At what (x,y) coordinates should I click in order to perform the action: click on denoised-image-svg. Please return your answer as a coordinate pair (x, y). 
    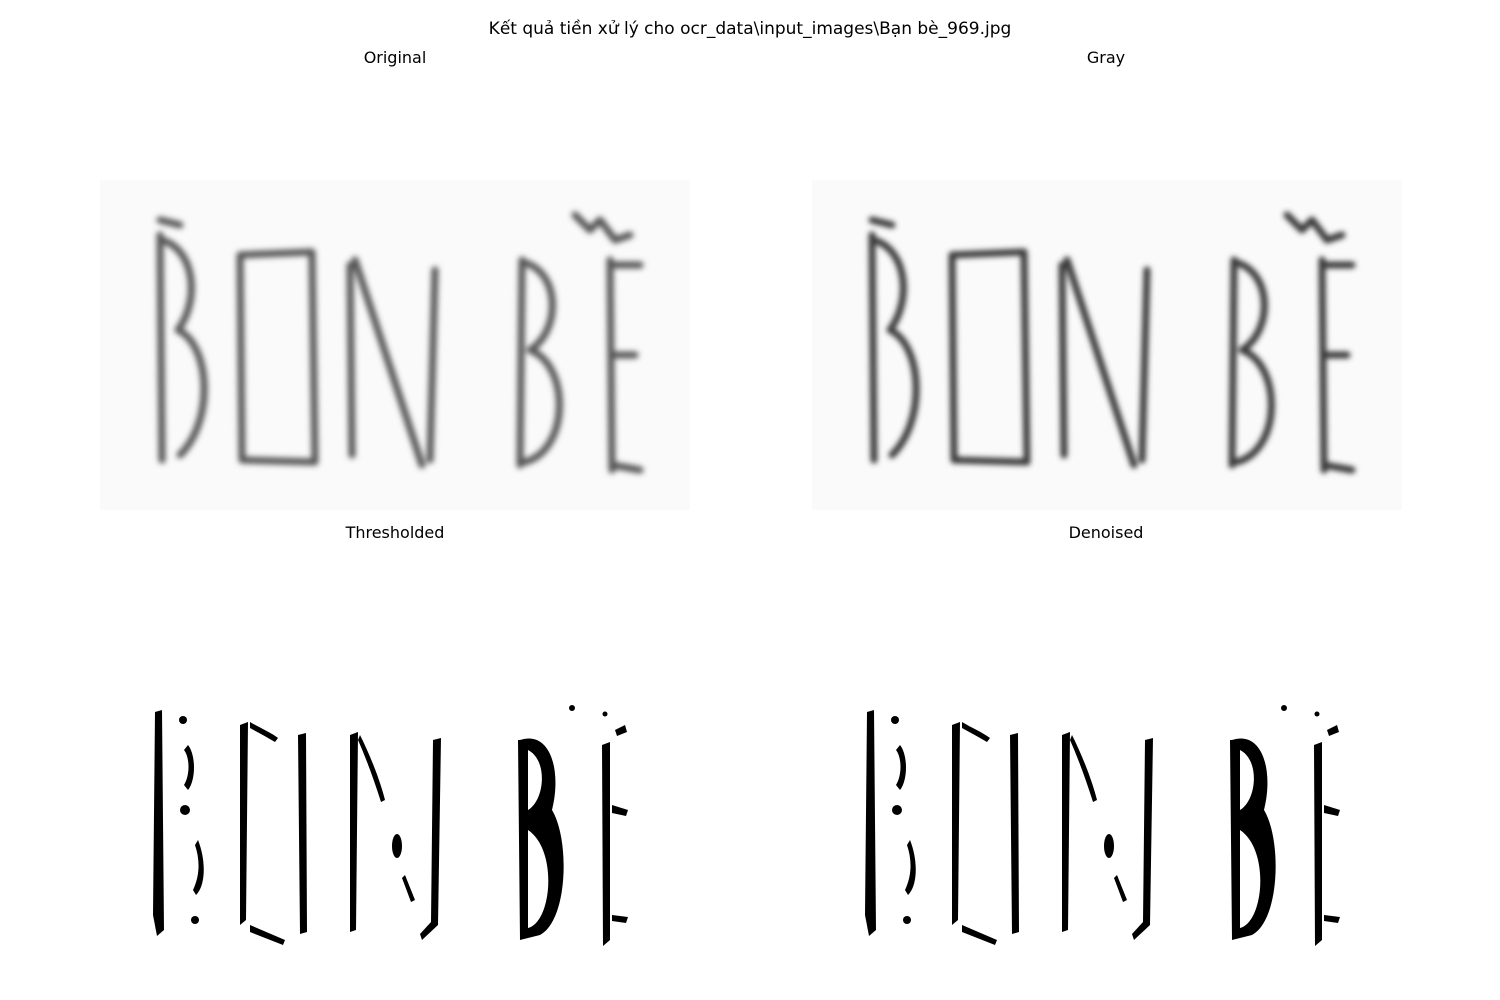
    Looking at the image, I should click on (1107, 825).